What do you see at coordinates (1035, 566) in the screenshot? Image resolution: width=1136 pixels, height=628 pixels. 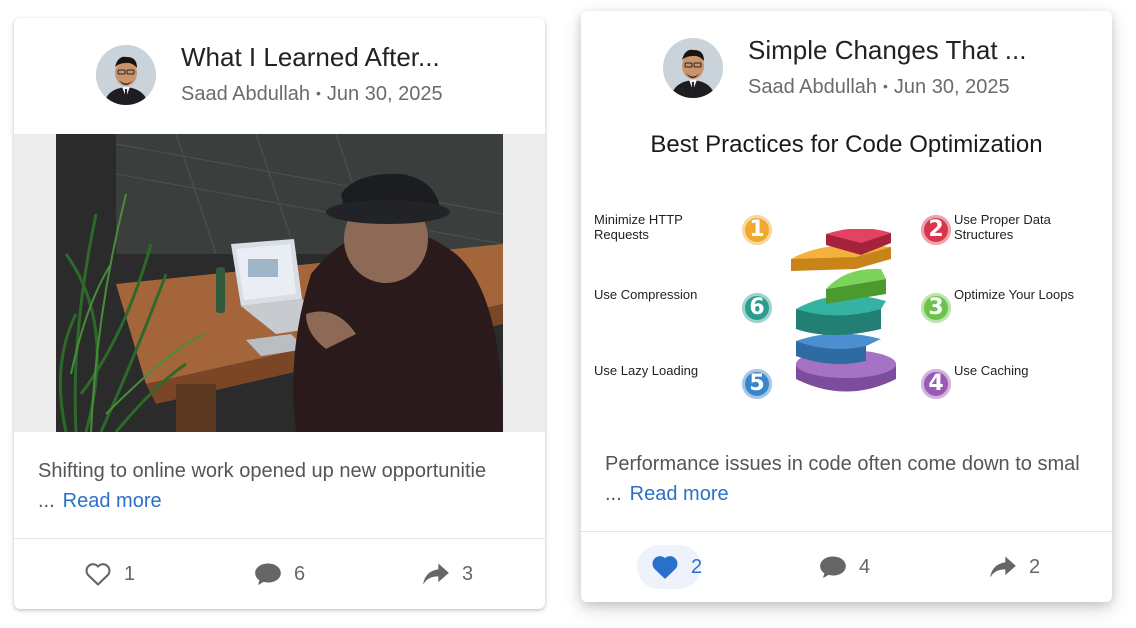 I see `share-count: 2` at bounding box center [1035, 566].